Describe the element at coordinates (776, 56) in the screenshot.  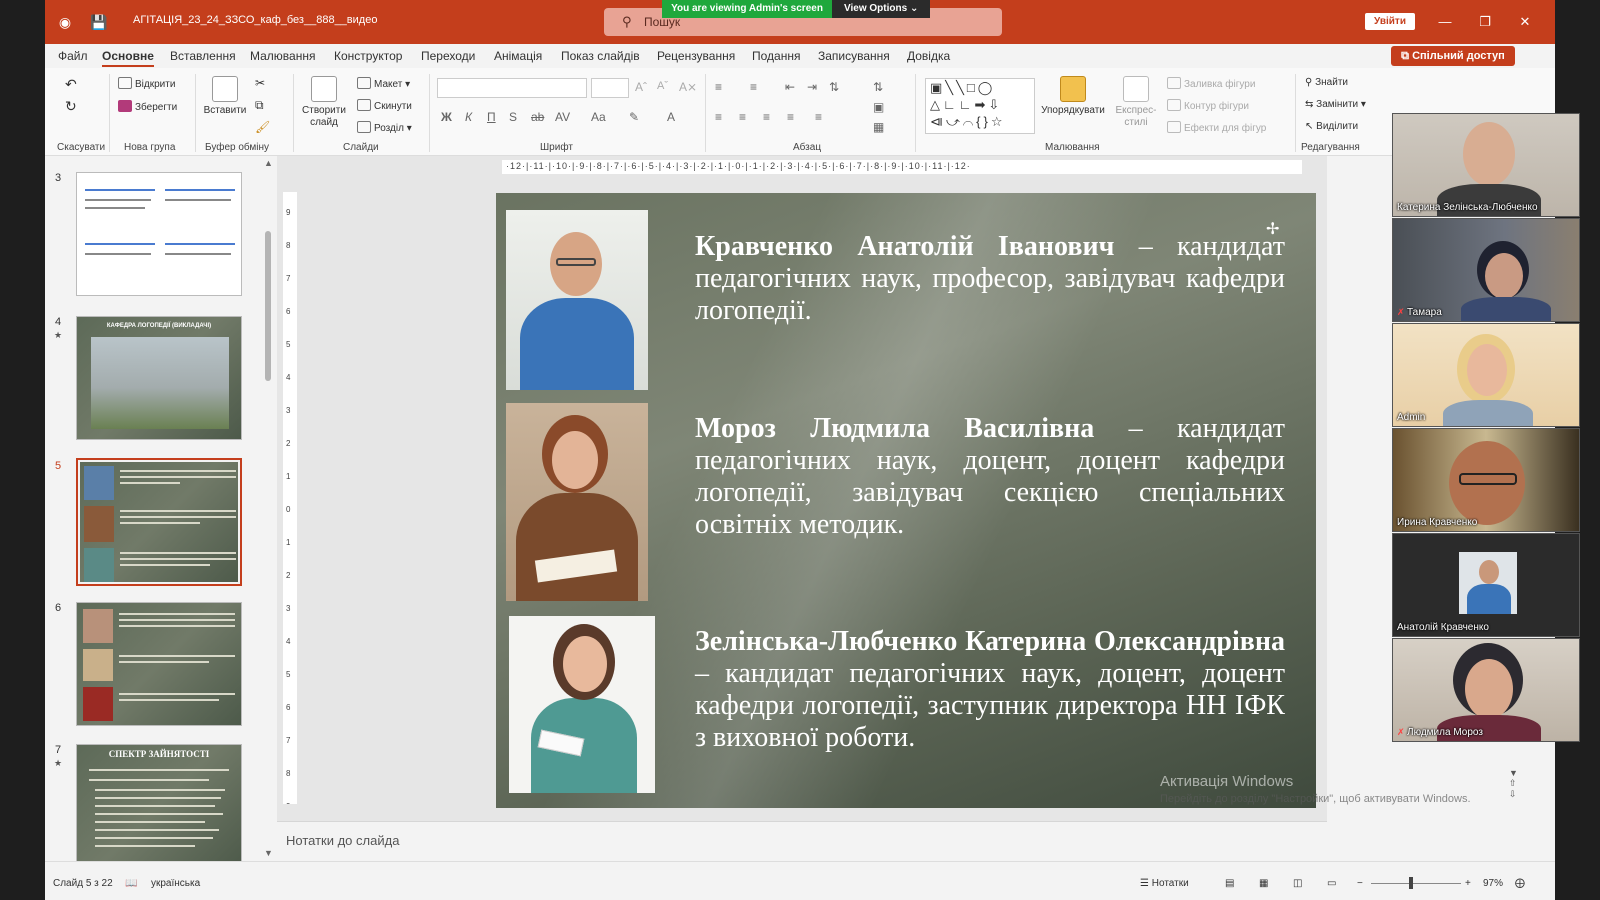
I see `tab-view: Подання` at that location.